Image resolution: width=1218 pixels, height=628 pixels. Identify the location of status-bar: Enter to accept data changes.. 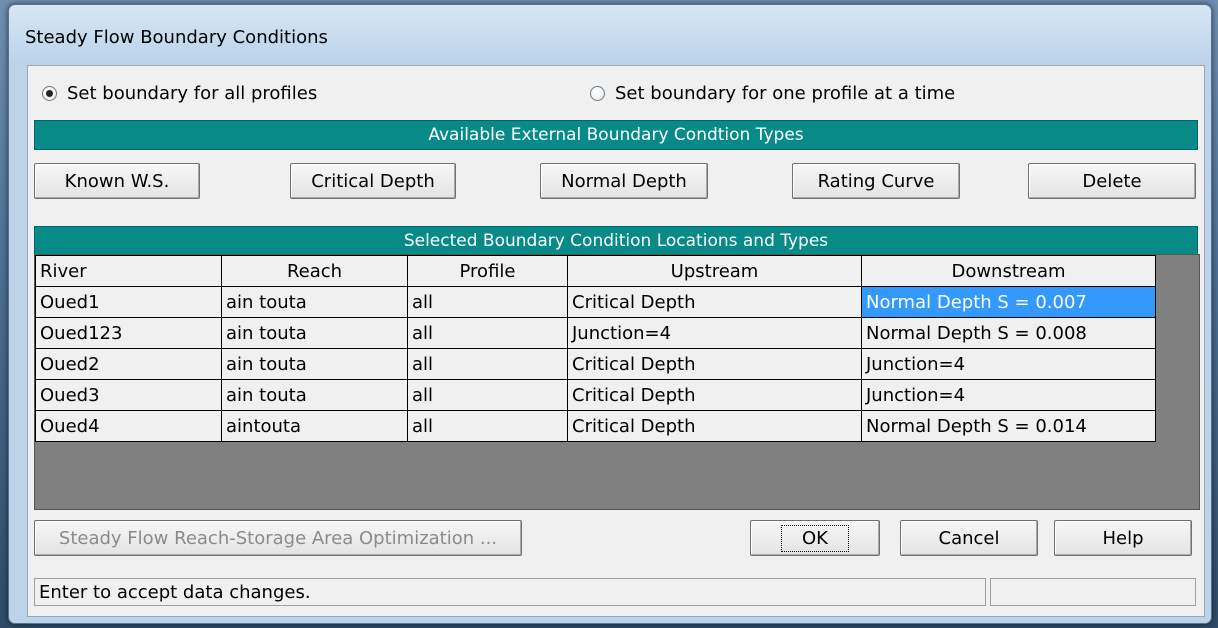
(510, 592).